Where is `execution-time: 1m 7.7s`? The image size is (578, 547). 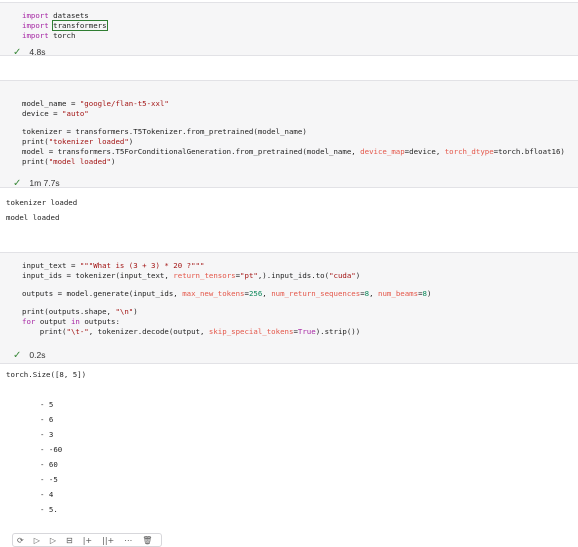 execution-time: 1m 7.7s is located at coordinates (44, 183).